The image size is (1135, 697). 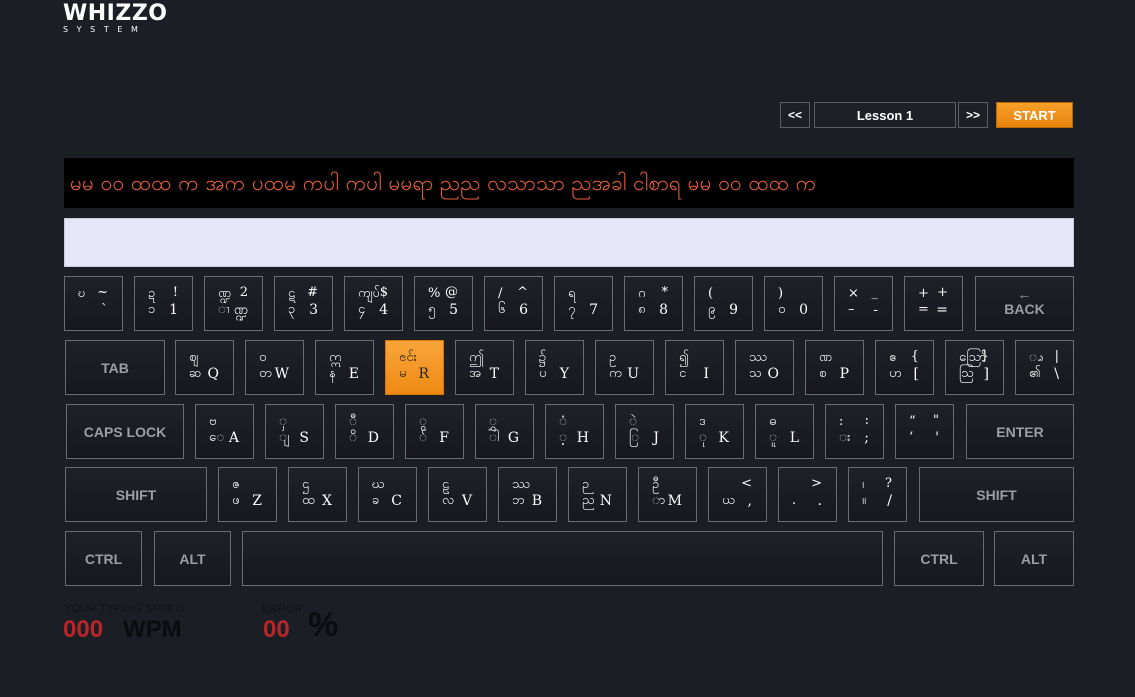 What do you see at coordinates (304, 438) in the screenshot?
I see `key-s-br-glyph: S` at bounding box center [304, 438].